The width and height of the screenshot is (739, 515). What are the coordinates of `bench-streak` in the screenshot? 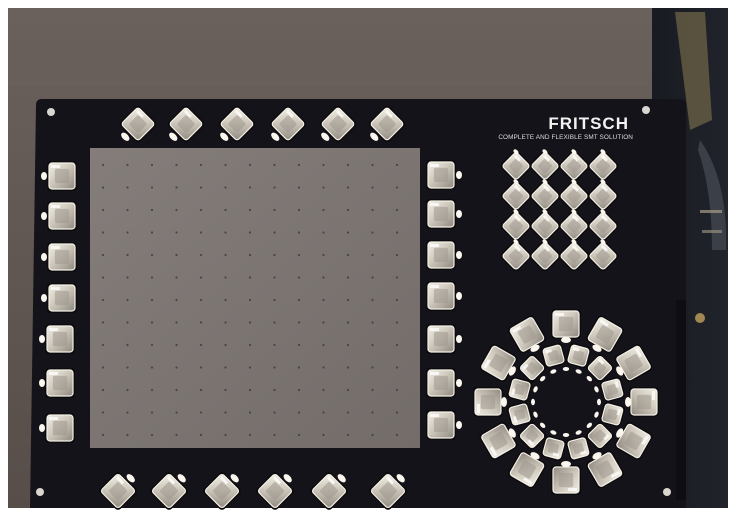 It's located at (328, 83).